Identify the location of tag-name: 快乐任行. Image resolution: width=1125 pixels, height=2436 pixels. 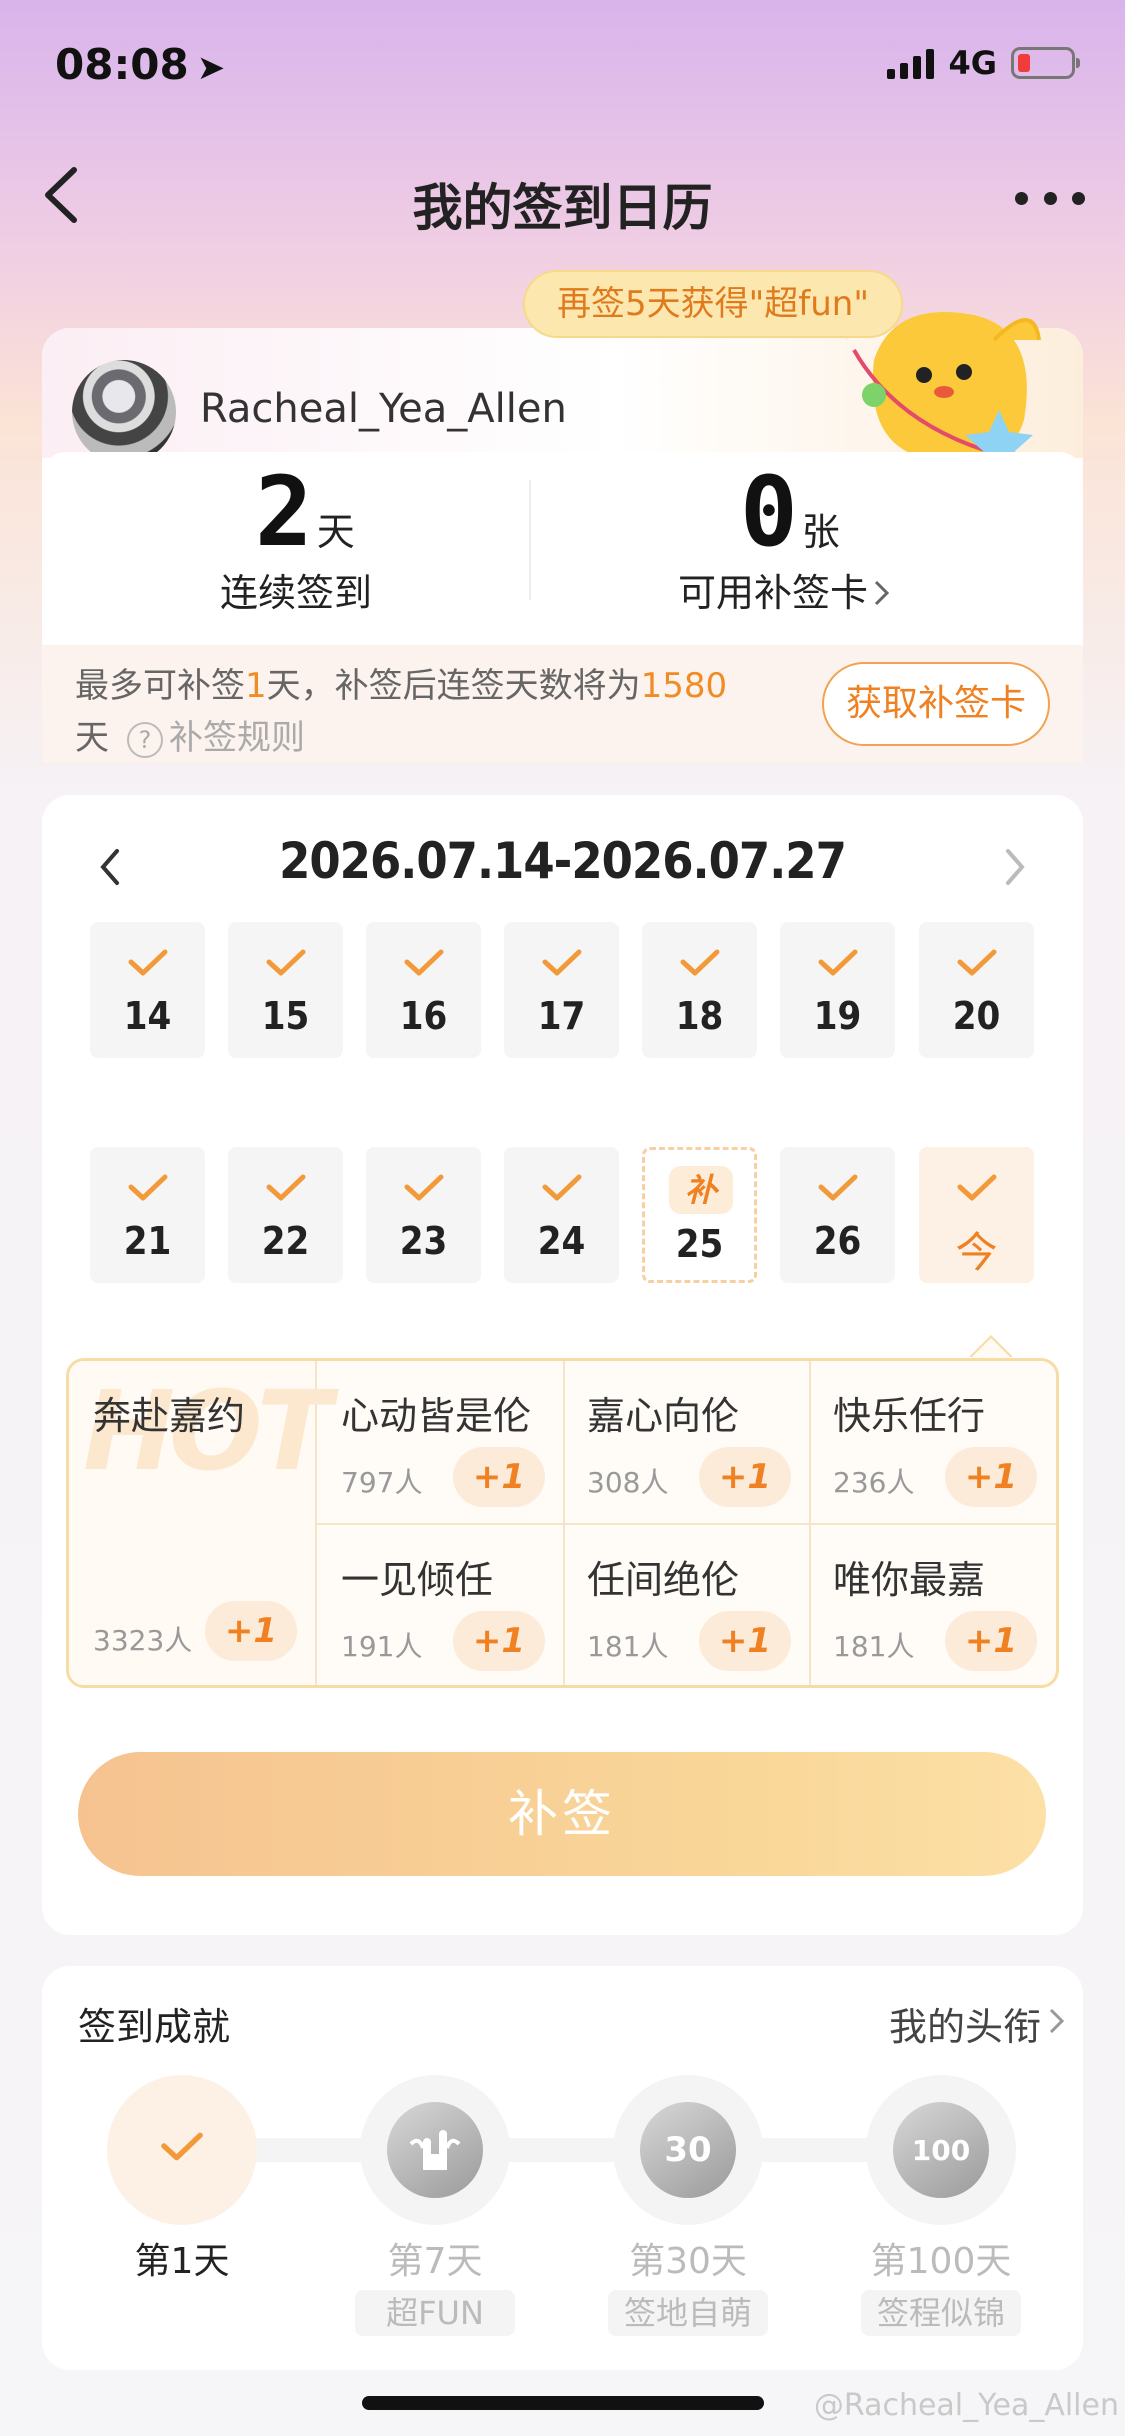
(909, 1416).